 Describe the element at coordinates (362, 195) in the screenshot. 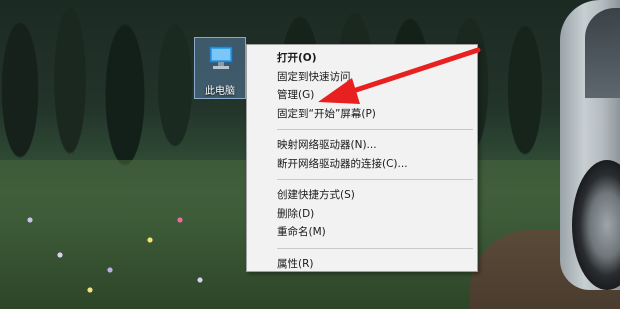

I see `menu-item-create-shortcut: 创建快捷方式(S)` at that location.